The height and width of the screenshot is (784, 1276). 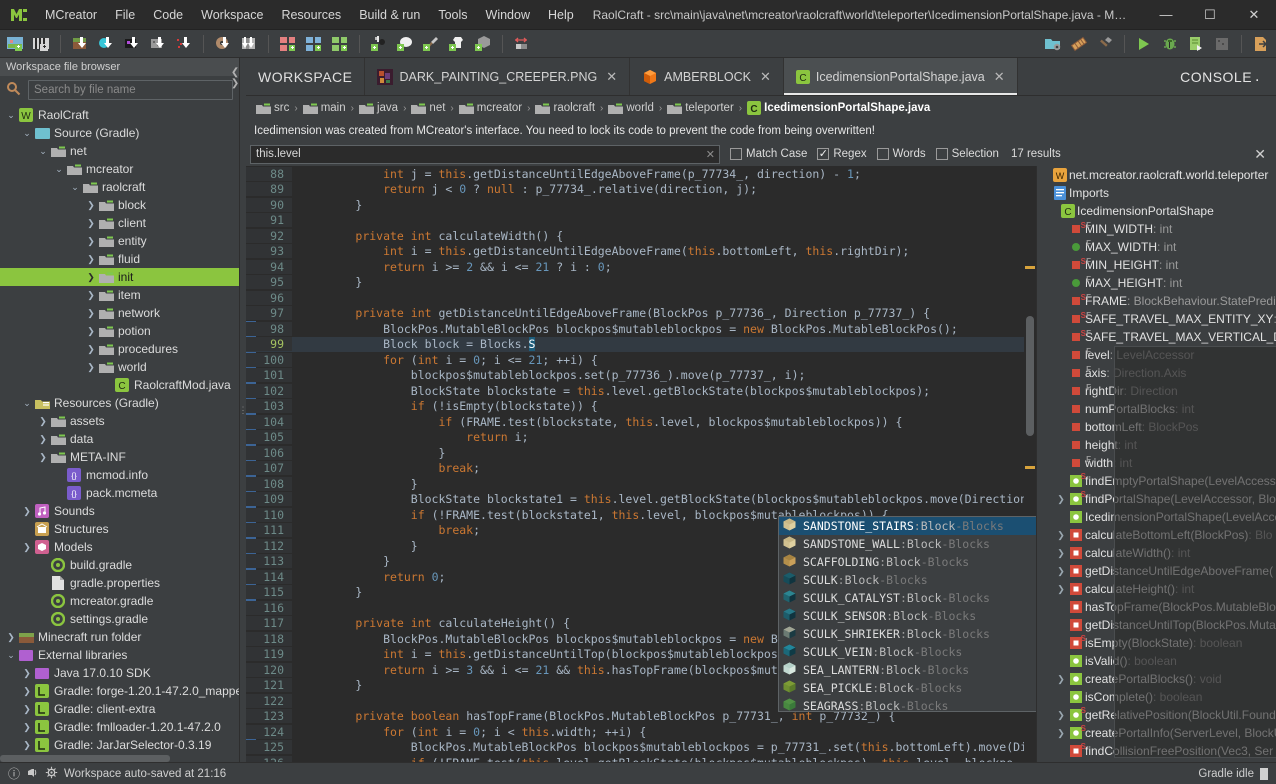 What do you see at coordinates (1144, 44) in the screenshot?
I see `run-client-icon` at bounding box center [1144, 44].